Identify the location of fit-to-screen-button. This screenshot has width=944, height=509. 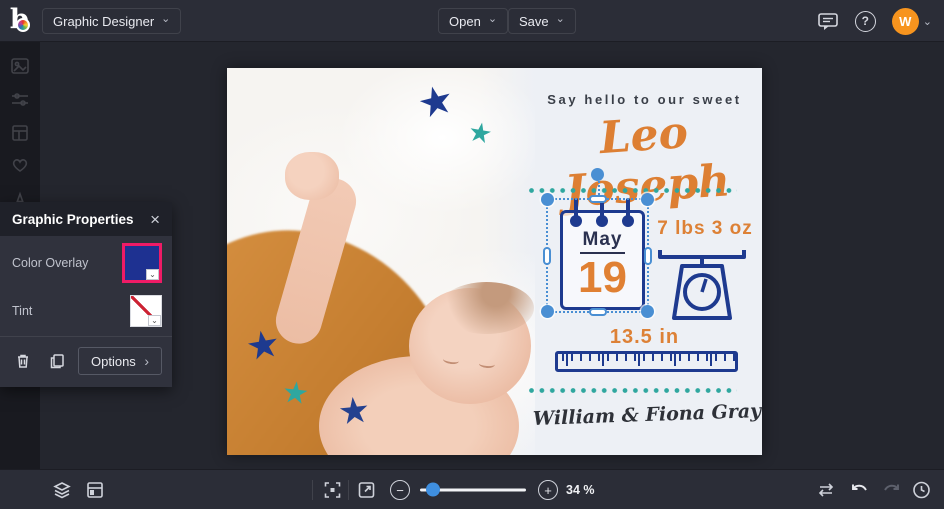
(332, 489).